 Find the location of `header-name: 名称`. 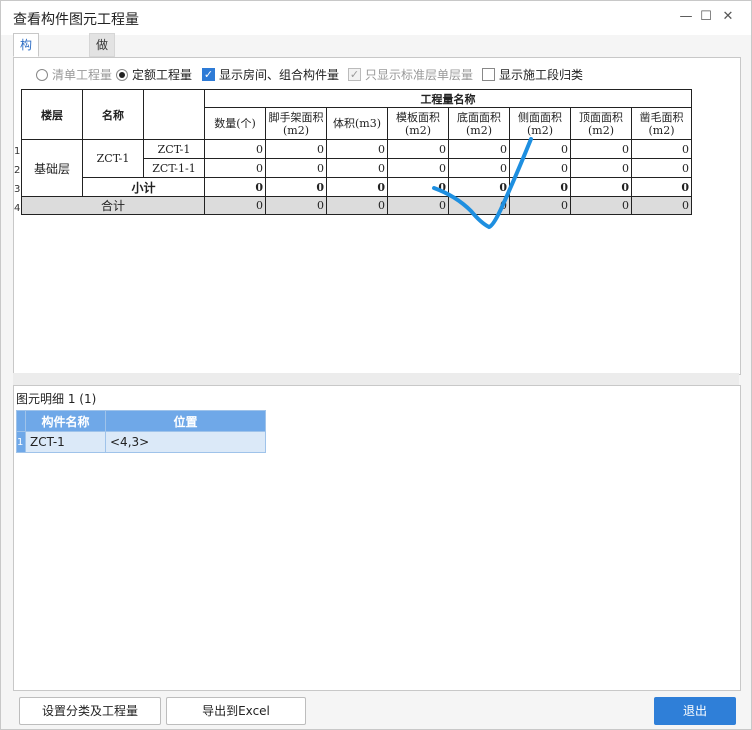

header-name: 名称 is located at coordinates (113, 114).